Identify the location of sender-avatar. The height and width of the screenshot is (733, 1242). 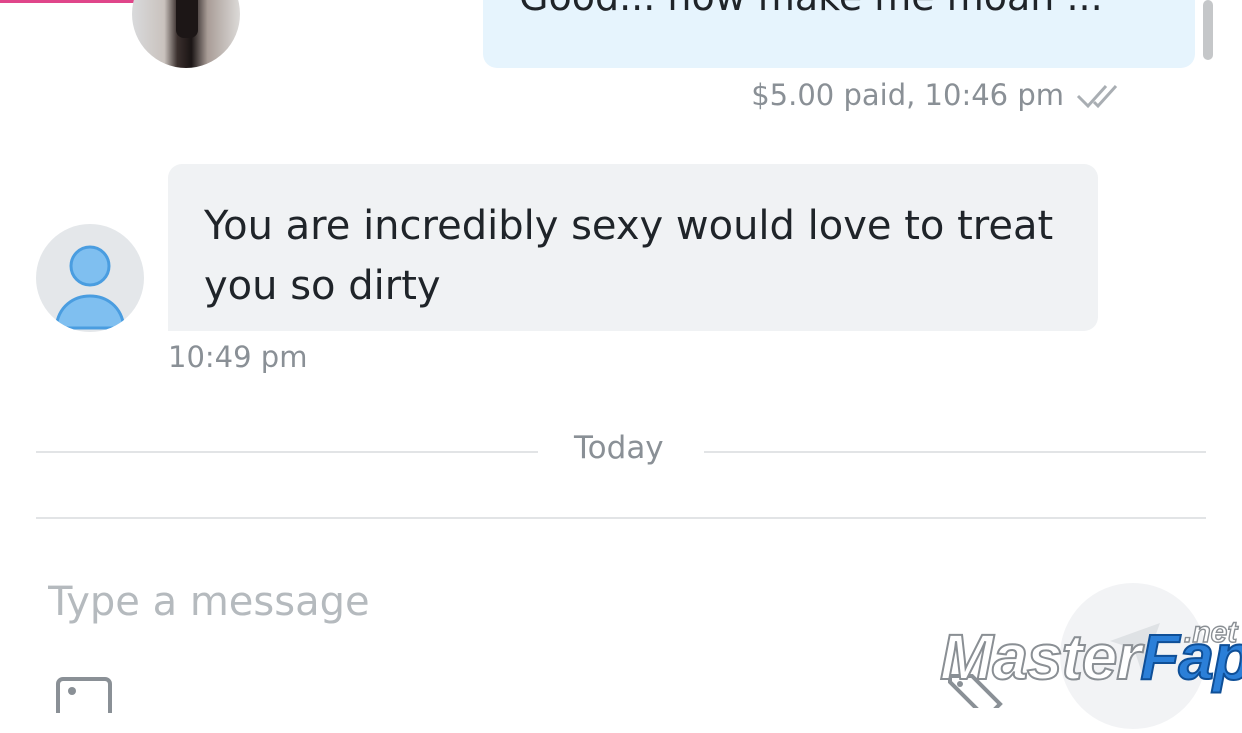
(186, 34).